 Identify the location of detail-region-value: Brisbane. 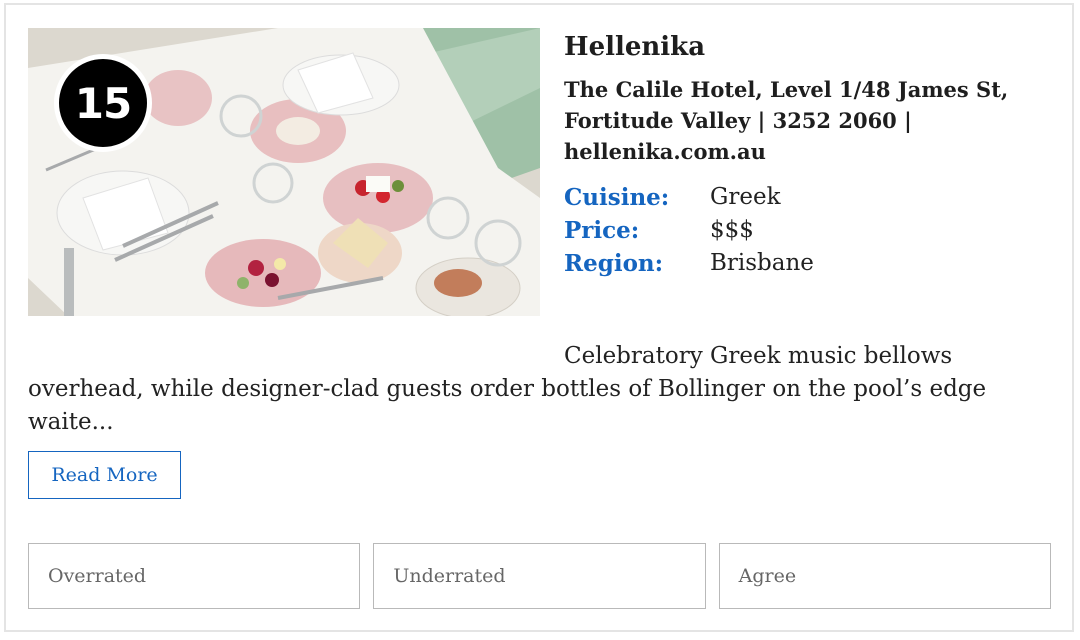
(762, 263).